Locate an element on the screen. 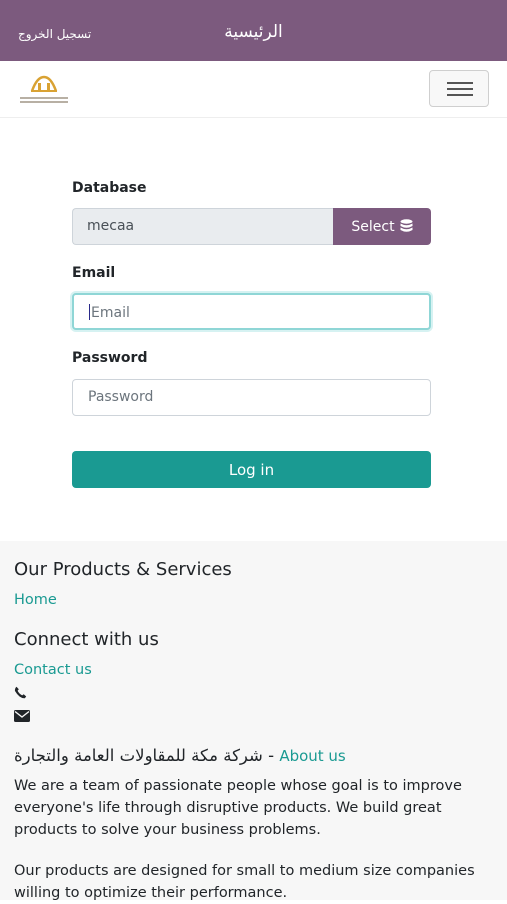 This screenshot has height=904, width=507. about-link: About us is located at coordinates (312, 756).